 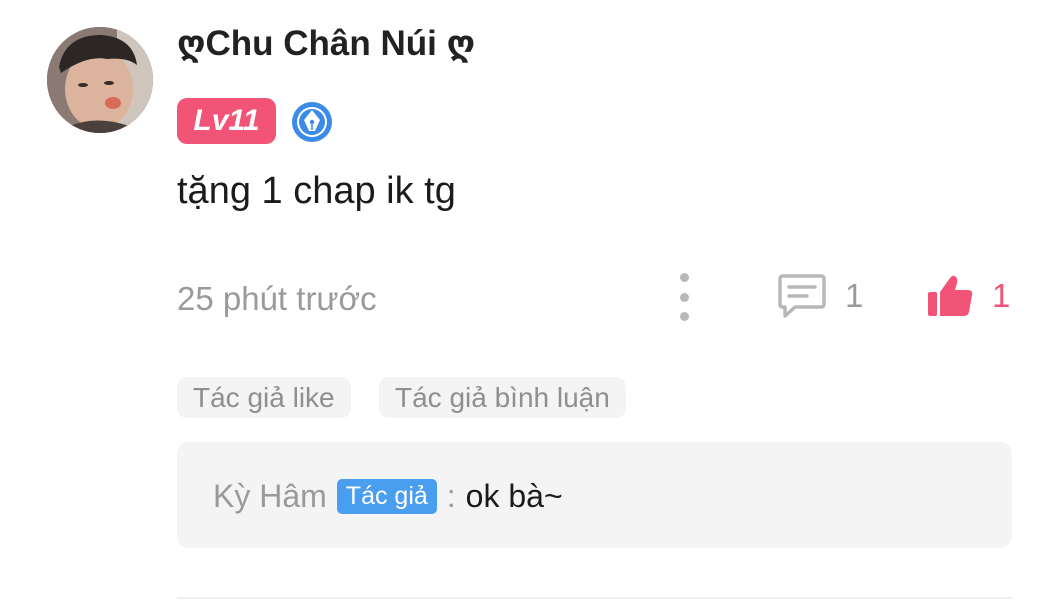 I want to click on avatar, so click(x=100, y=80).